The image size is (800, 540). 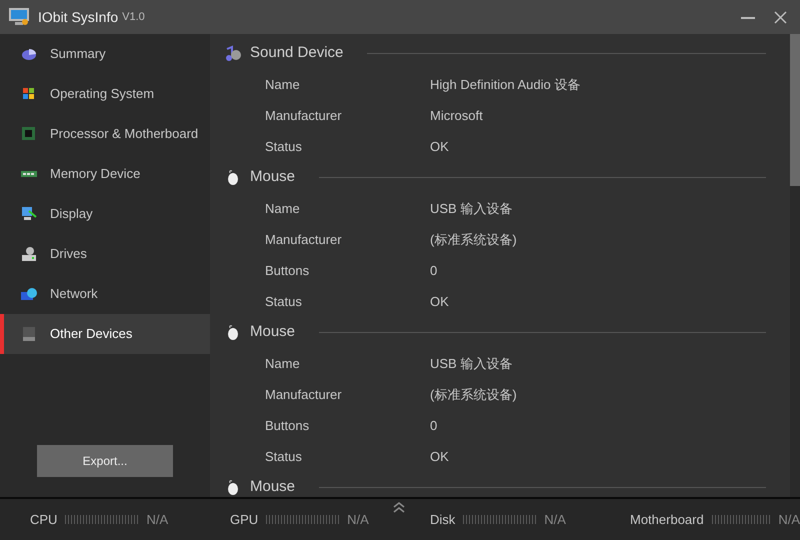 What do you see at coordinates (105, 54) in the screenshot?
I see `sidebar-item: Summary` at bounding box center [105, 54].